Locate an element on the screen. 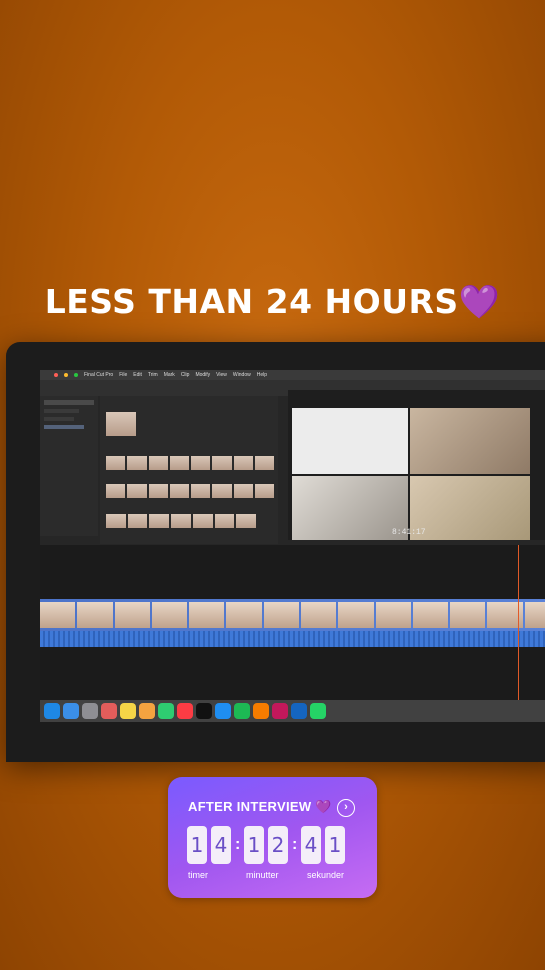  countdown-digits: 1 4 : 1 2 : 4 1 is located at coordinates (268, 845).